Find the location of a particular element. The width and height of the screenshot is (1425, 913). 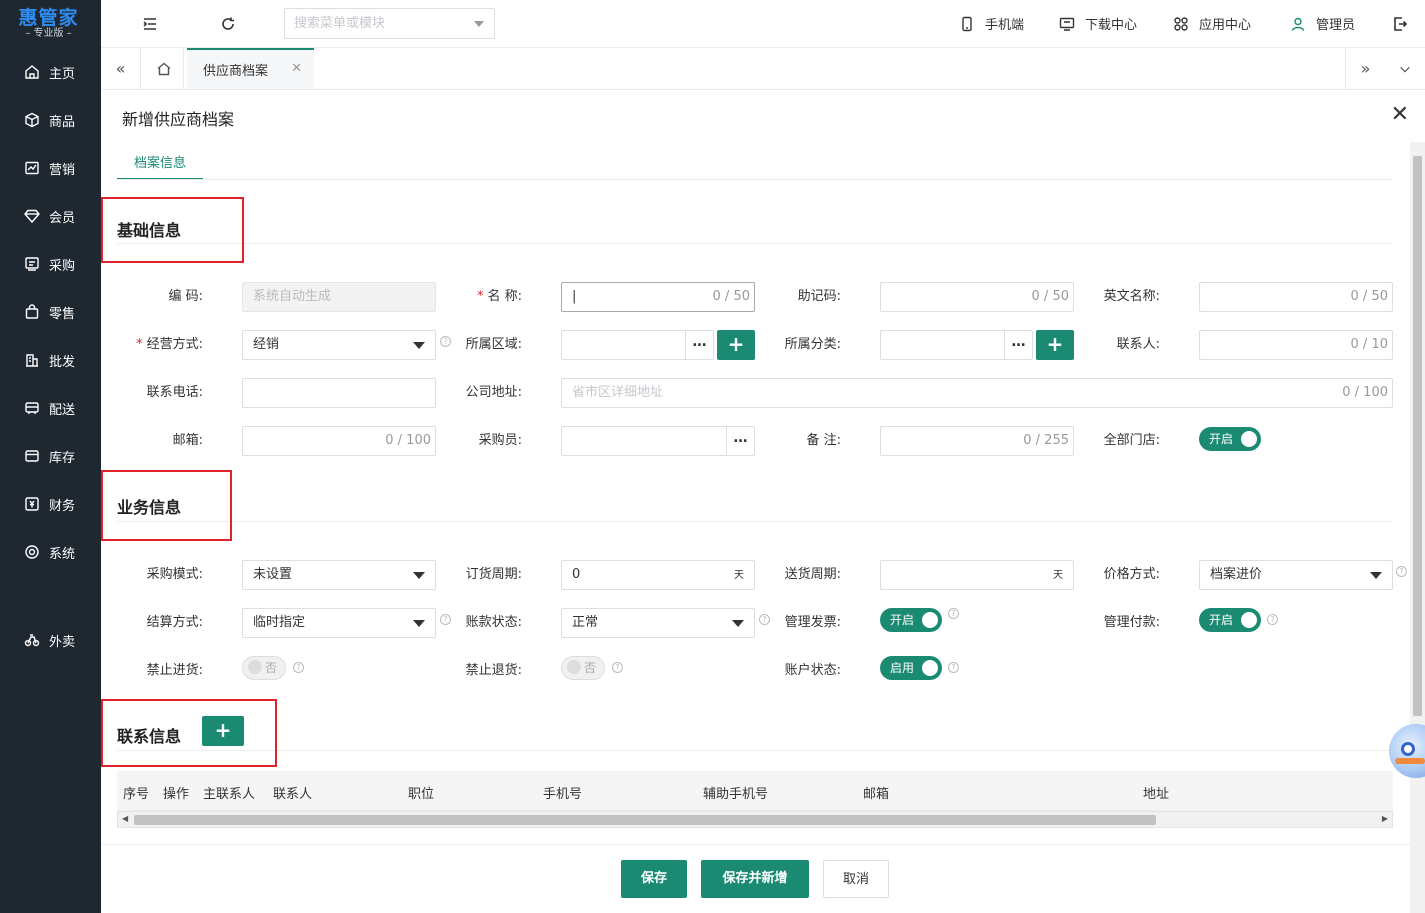

home-tab-icon is located at coordinates (164, 68).